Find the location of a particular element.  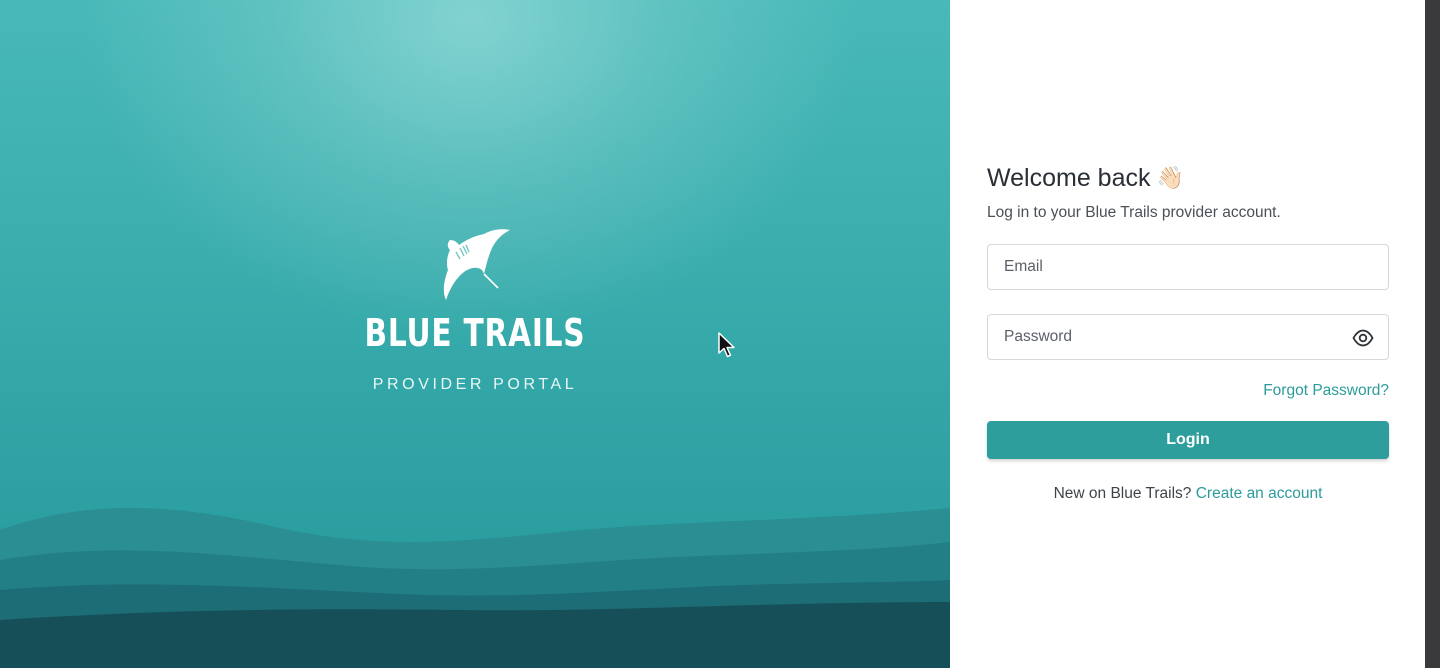

password-field is located at coordinates (1188, 337).